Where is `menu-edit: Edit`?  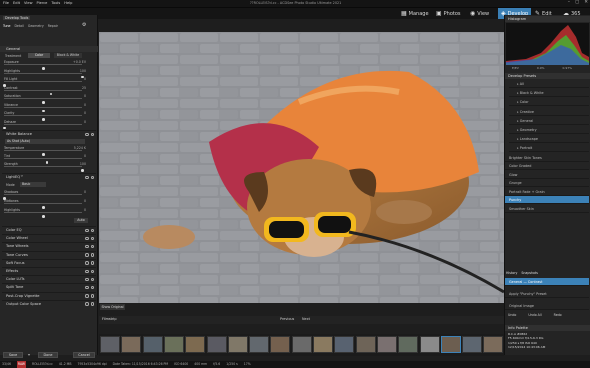 menu-edit: Edit is located at coordinates (16, 3).